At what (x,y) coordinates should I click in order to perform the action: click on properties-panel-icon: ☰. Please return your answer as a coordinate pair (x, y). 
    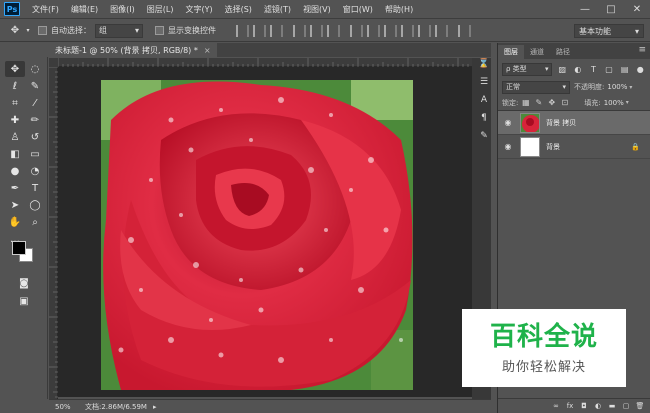
    Looking at the image, I should click on (484, 82).